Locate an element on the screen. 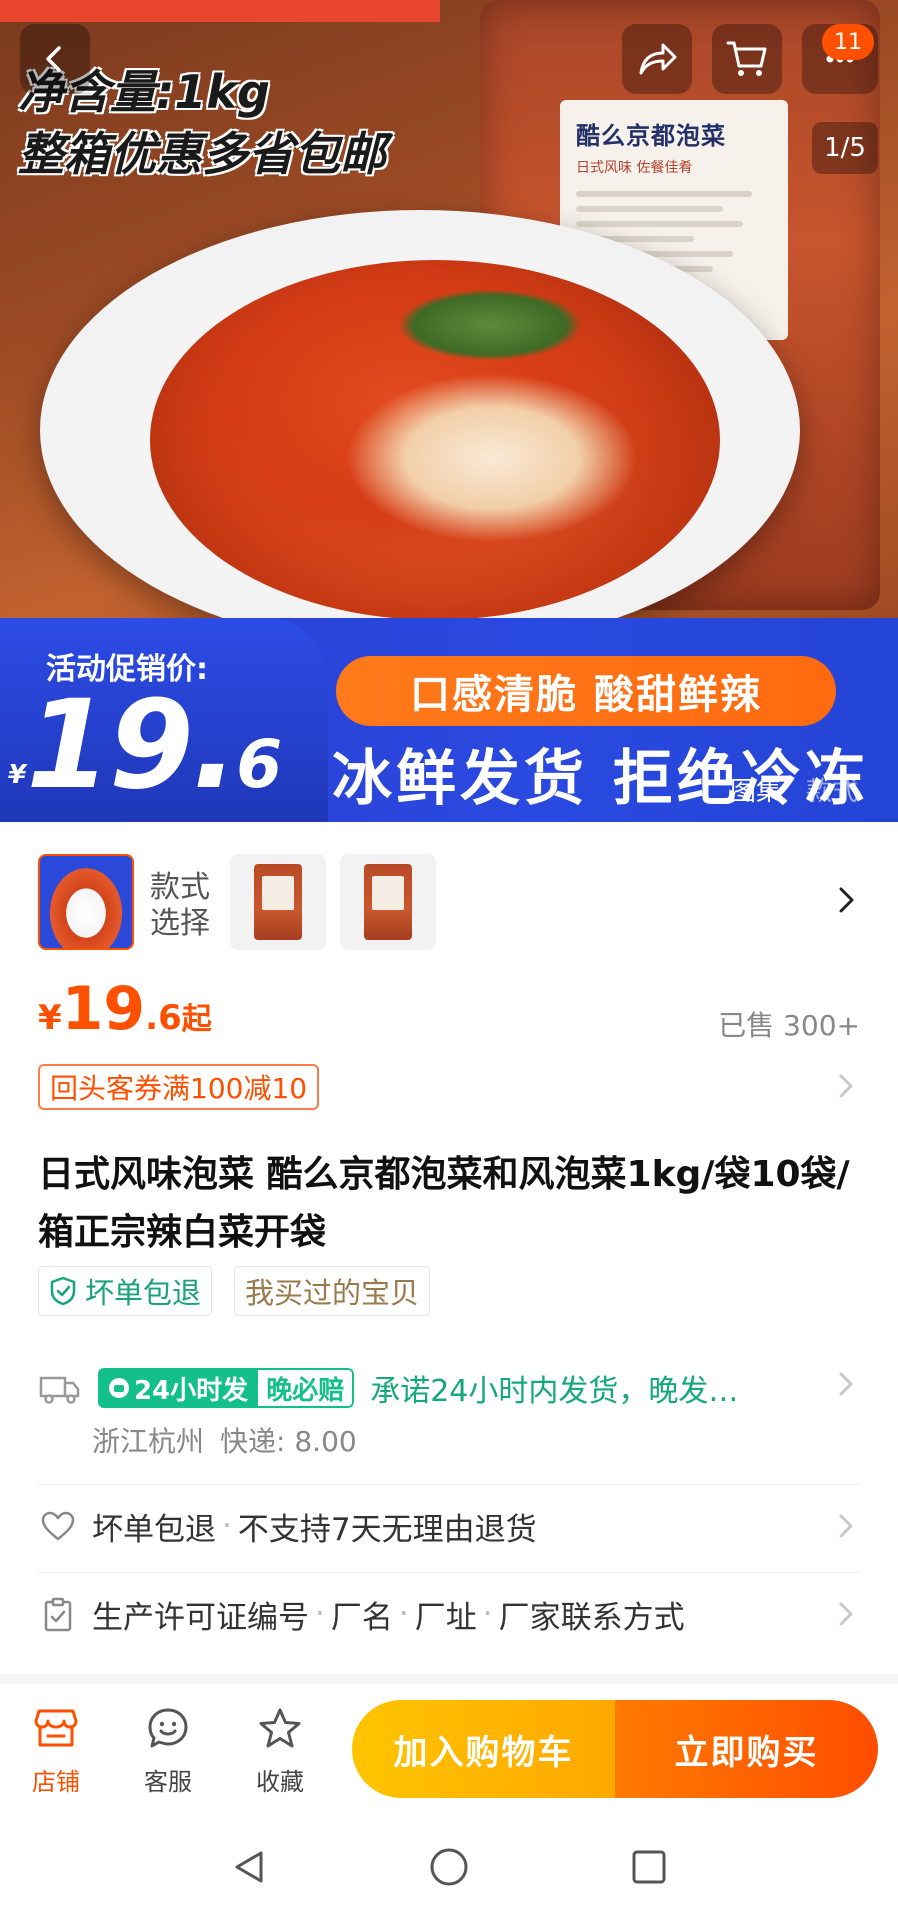 Image resolution: width=898 pixels, height=1920 pixels. tag-label: 我买过的宝贝 is located at coordinates (332, 1293).